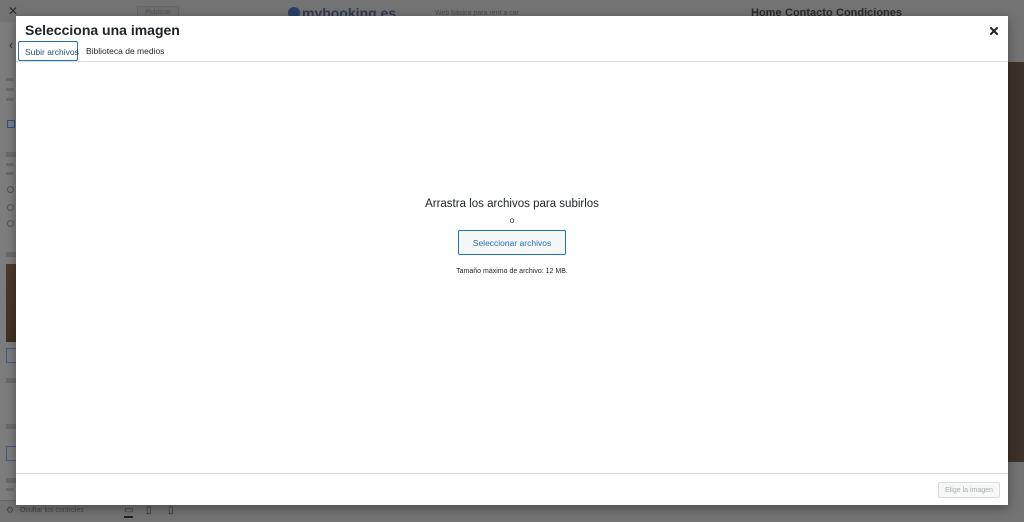  I want to click on modal-close-button, so click(994, 31).